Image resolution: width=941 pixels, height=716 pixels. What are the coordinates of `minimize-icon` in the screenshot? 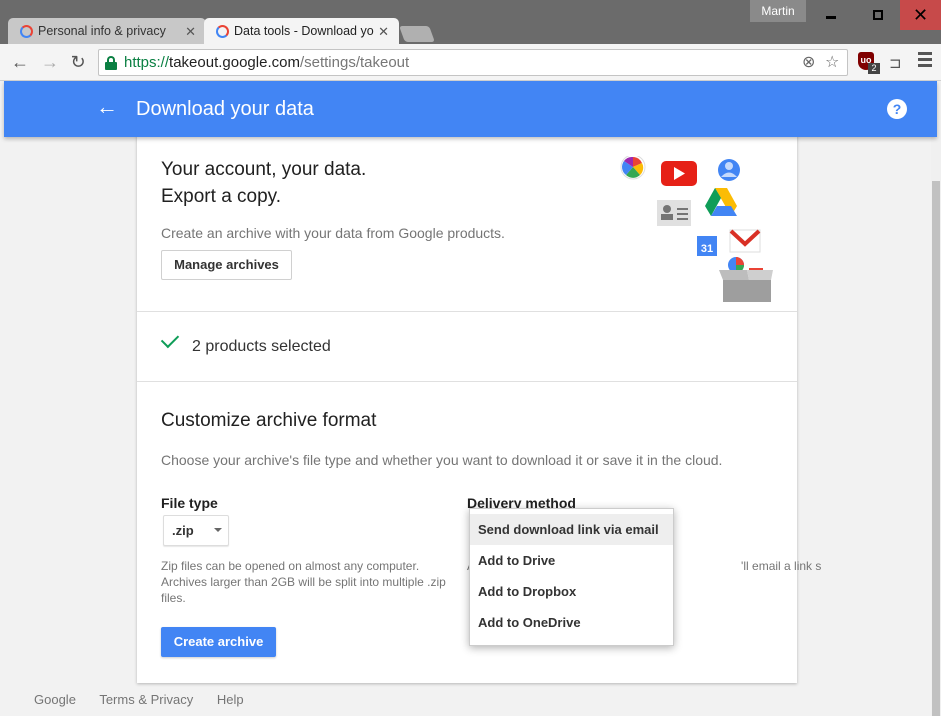 It's located at (831, 17).